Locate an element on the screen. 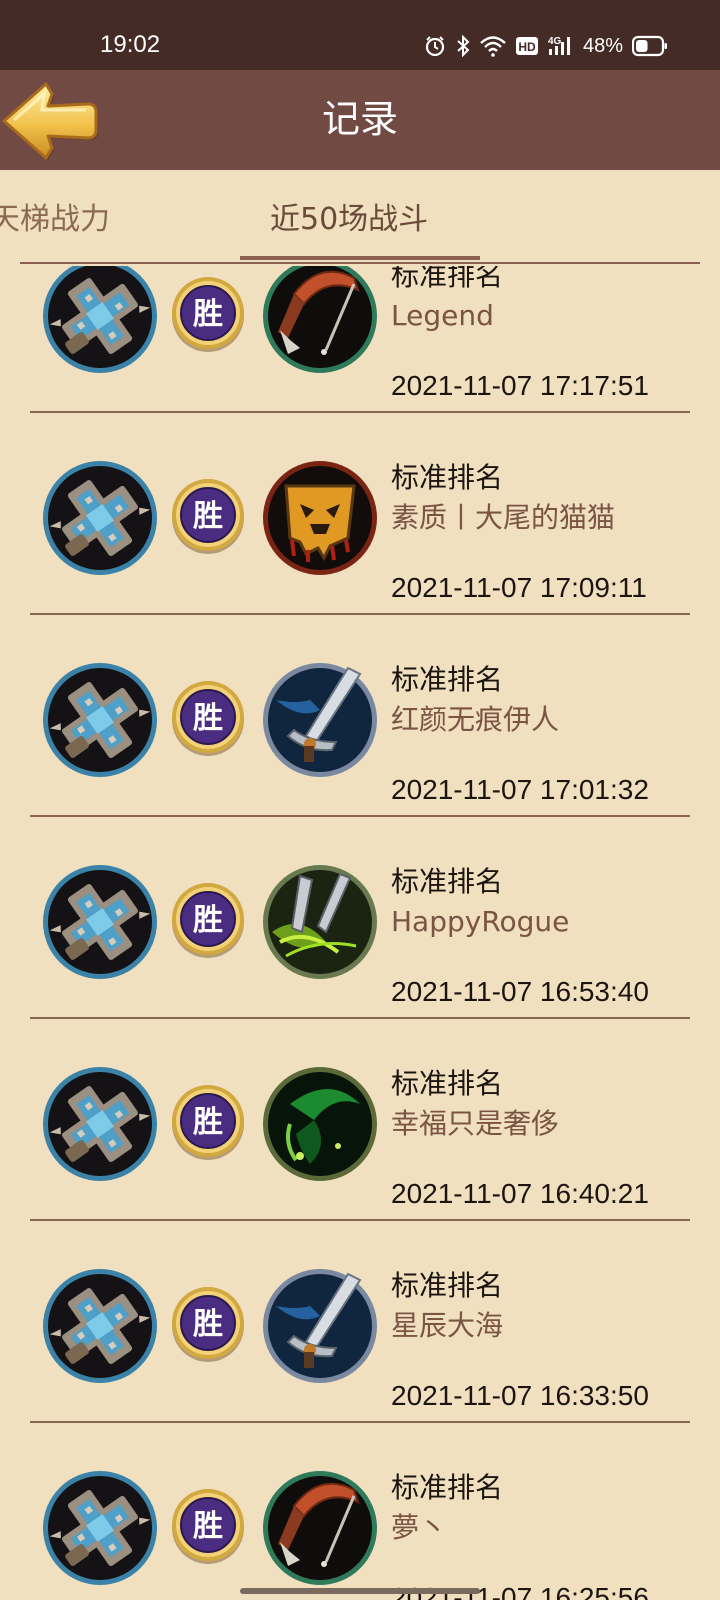 Image resolution: width=720 pixels, height=1600 pixels. network-label: 4G is located at coordinates (555, 41).